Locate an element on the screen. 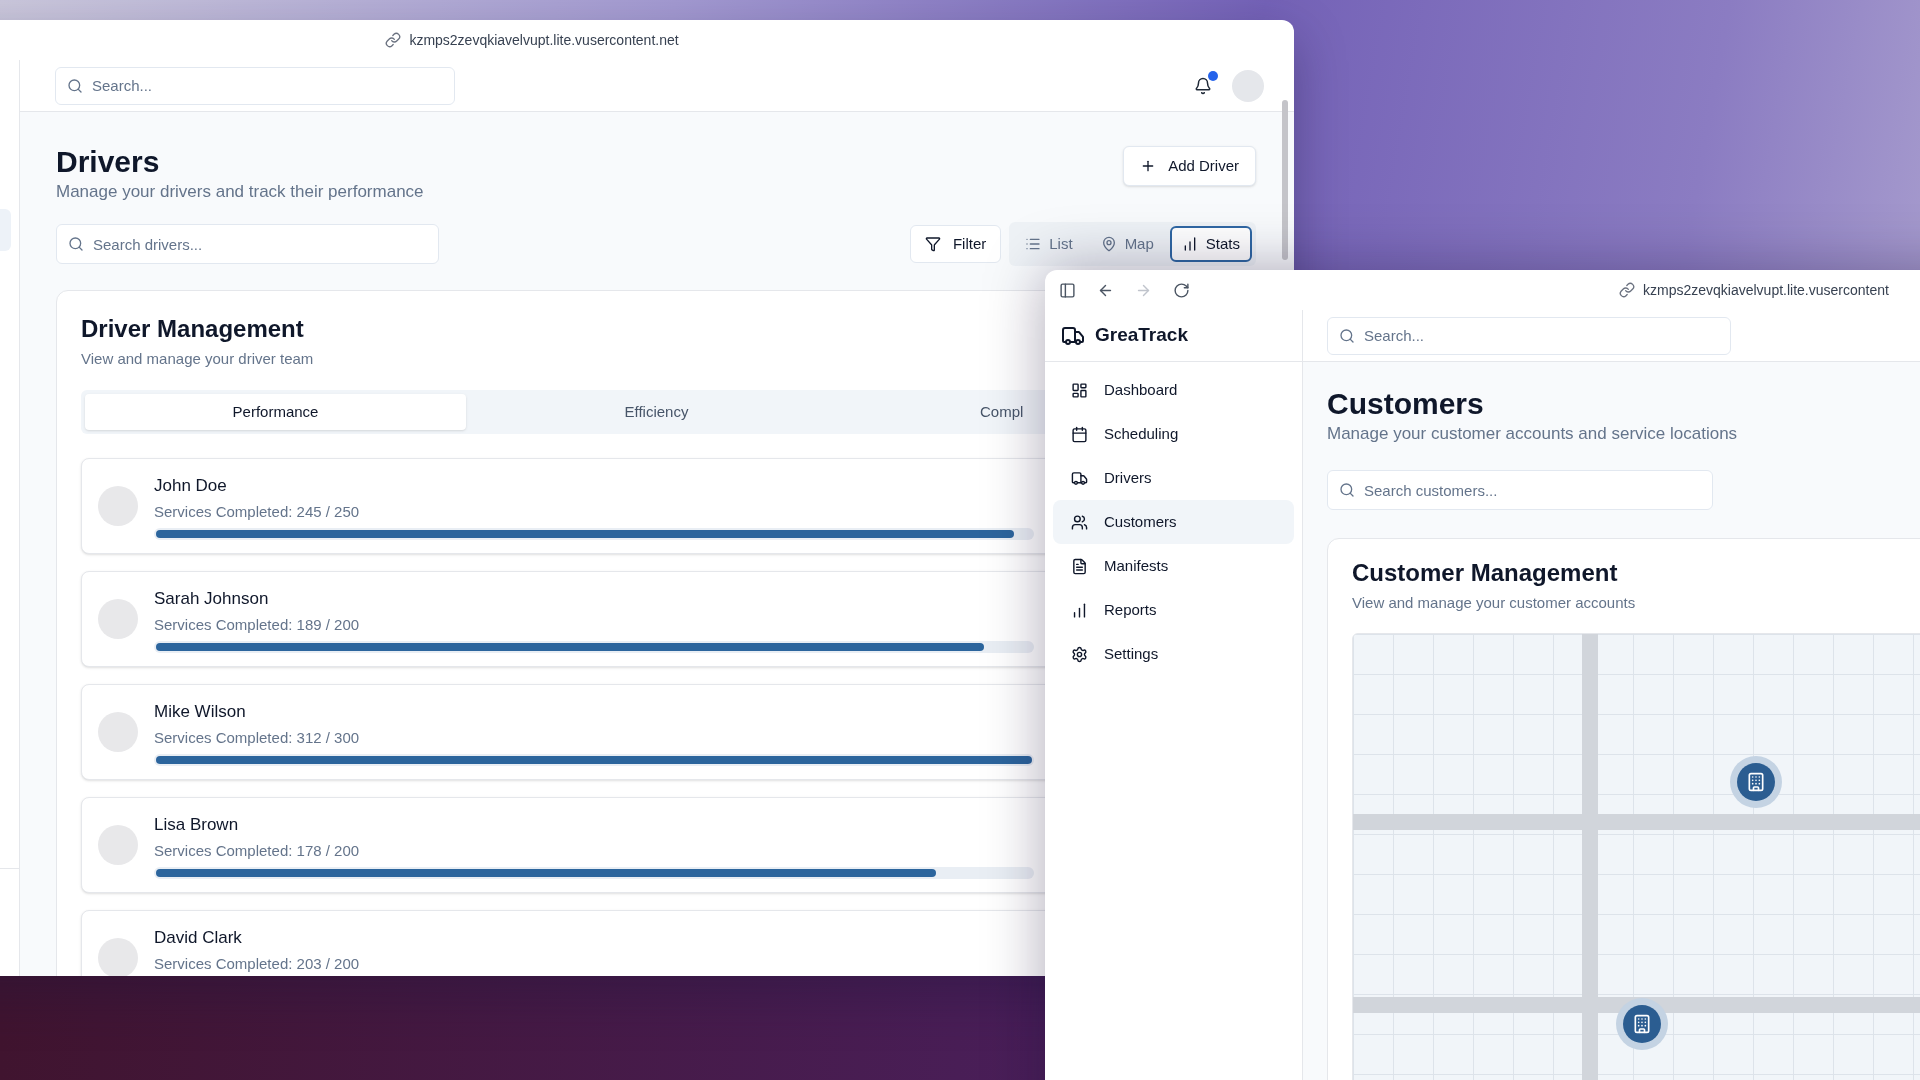  filter-button: Filter is located at coordinates (955, 244).